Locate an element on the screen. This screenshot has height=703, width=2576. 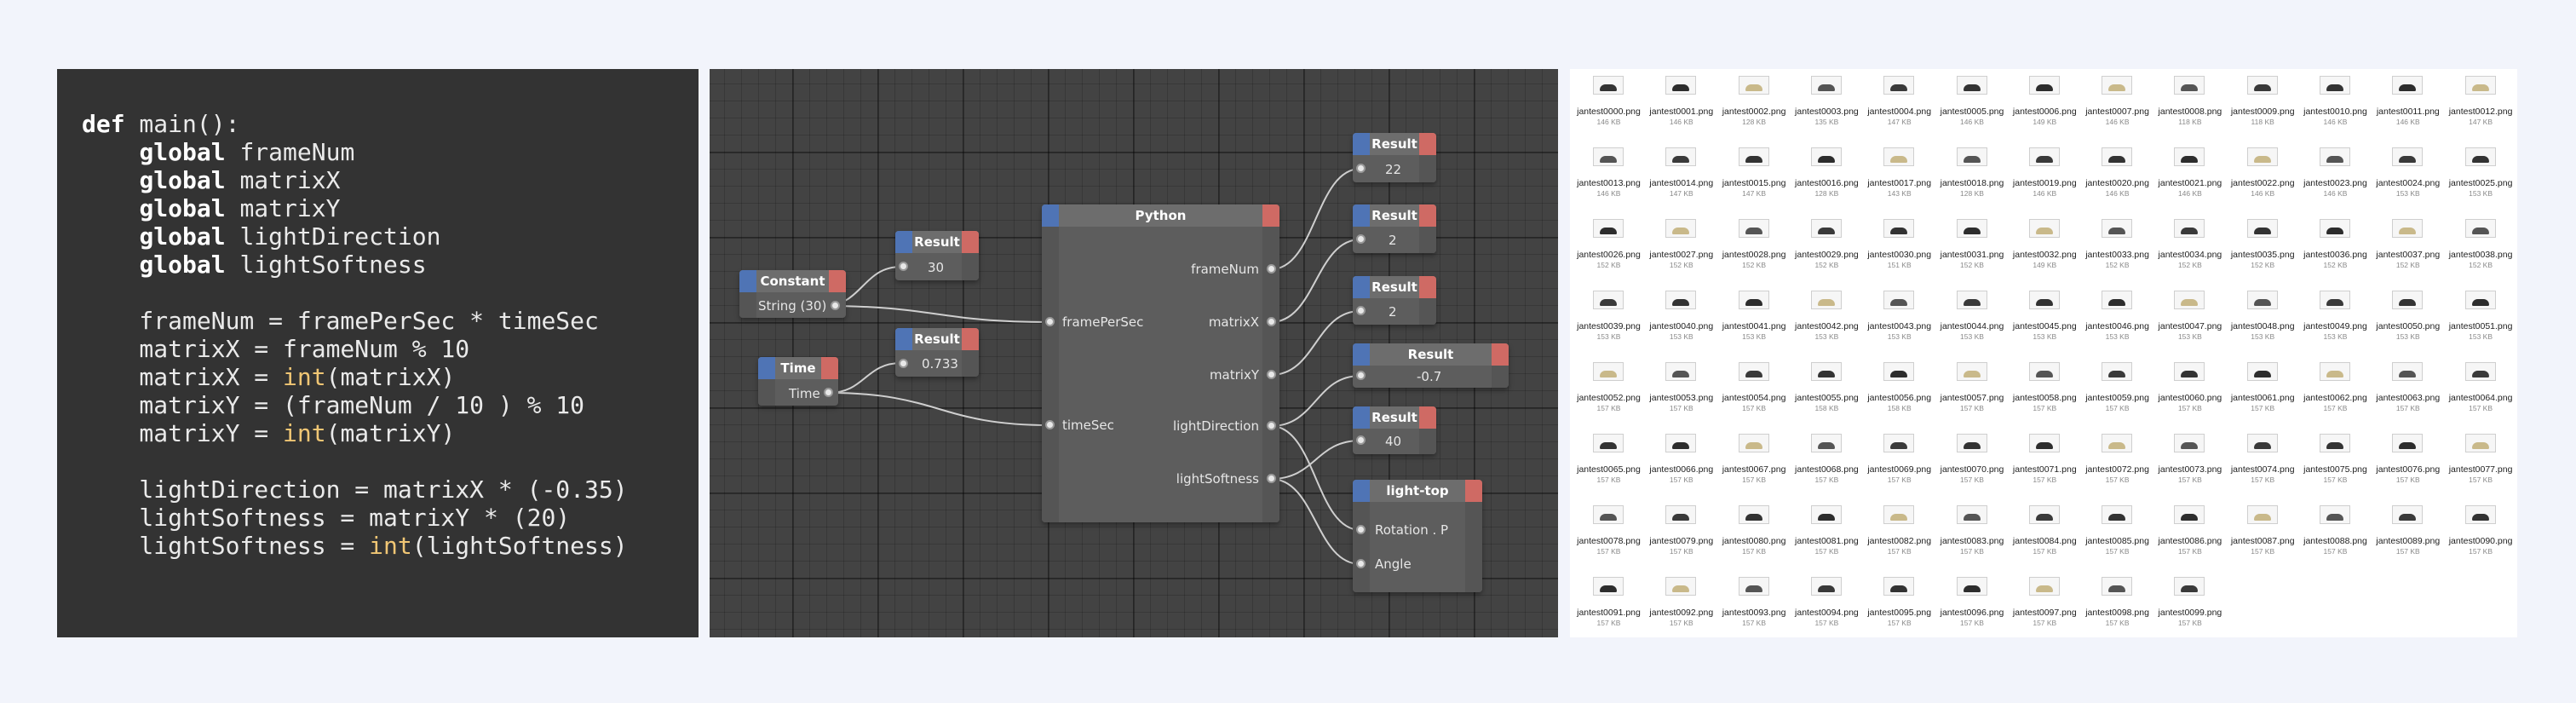
file-item: jantest0091.png 157 KB is located at coordinates (1609, 609).